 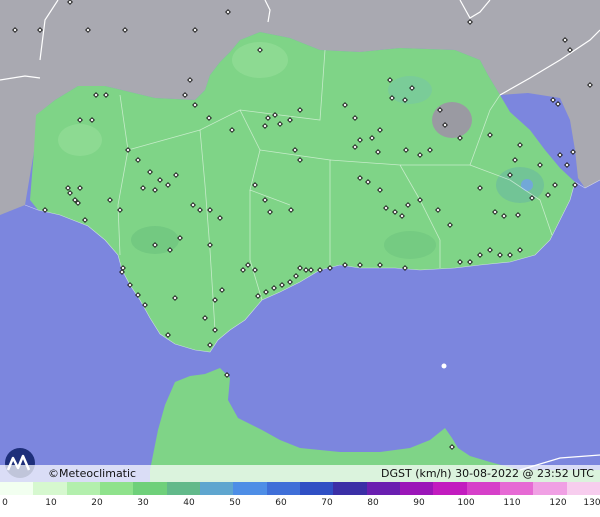 I want to click on color-scale-tick-label: 110, so click(x=512, y=503).